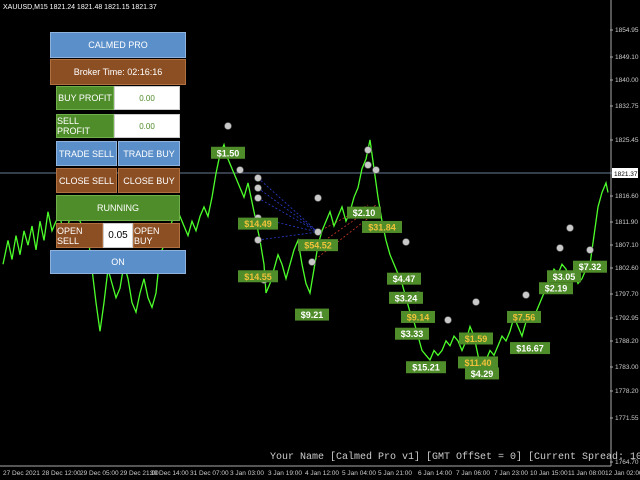  I want to click on sell-profit-label: SELL PROFIT, so click(85, 126).